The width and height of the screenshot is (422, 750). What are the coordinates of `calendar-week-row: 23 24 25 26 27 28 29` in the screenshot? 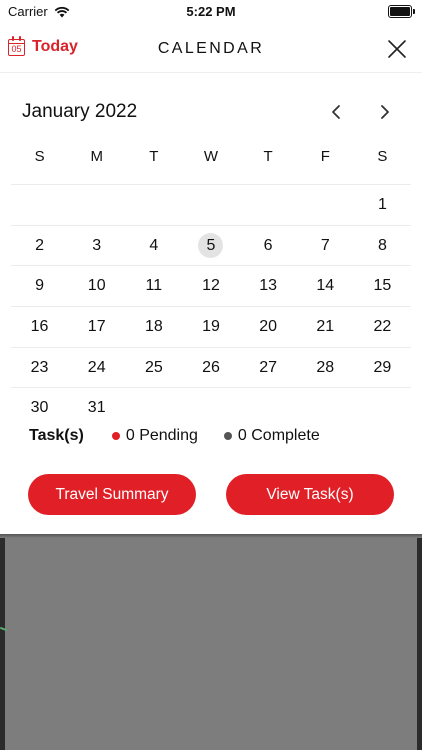 It's located at (211, 367).